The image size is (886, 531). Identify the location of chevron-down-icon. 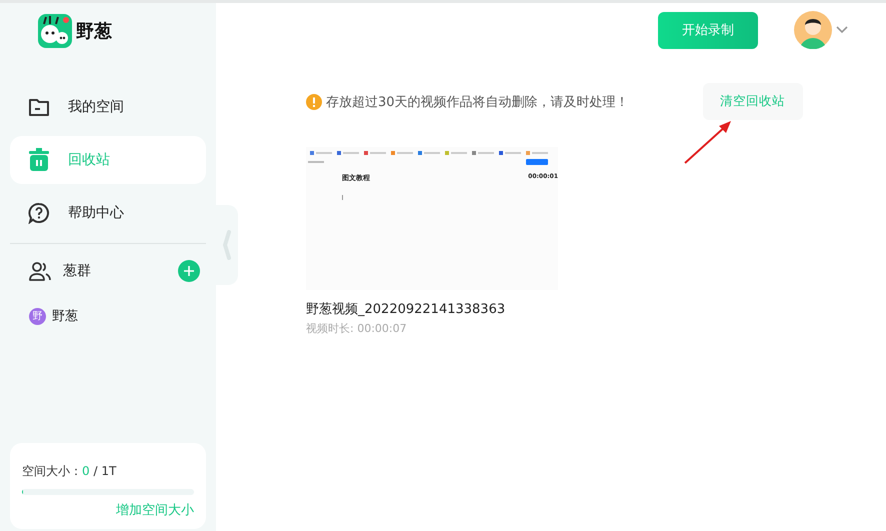
(842, 30).